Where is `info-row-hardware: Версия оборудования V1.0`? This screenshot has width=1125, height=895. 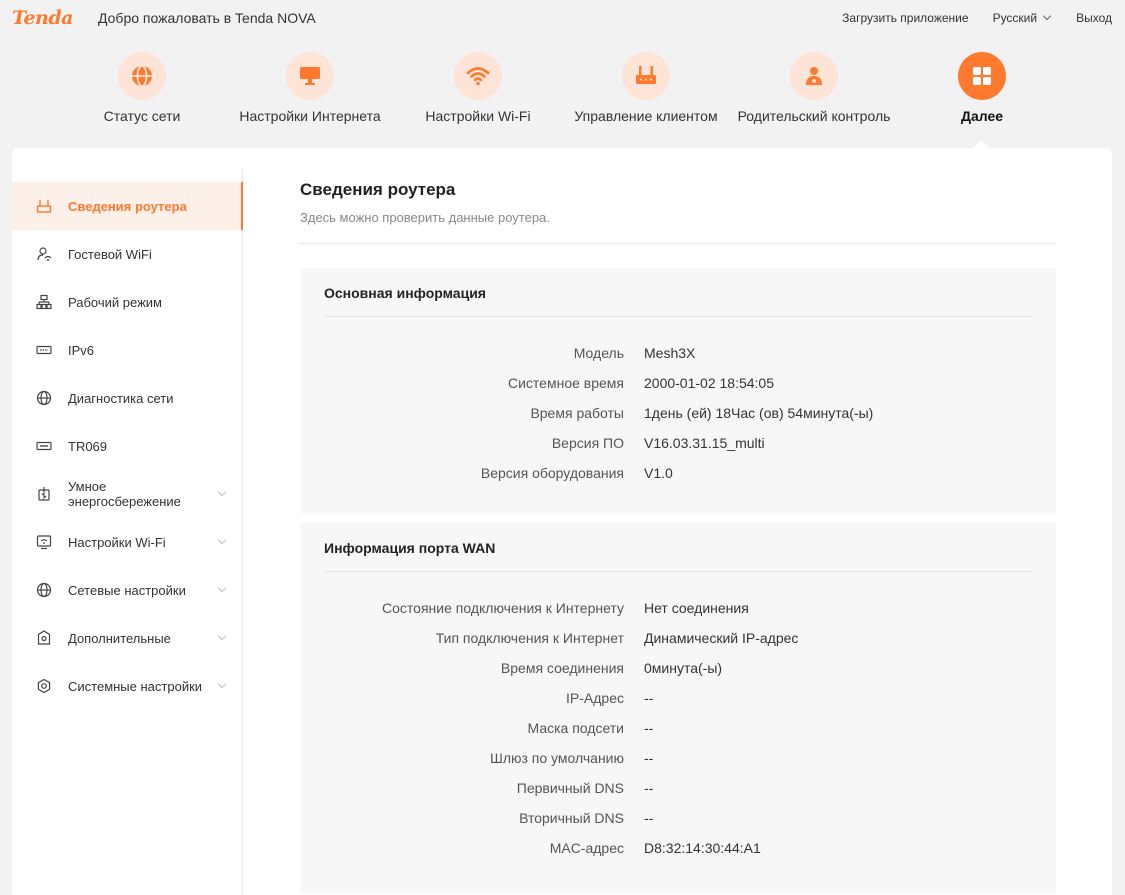
info-row-hardware: Версия оборудования V1.0 is located at coordinates (678, 474).